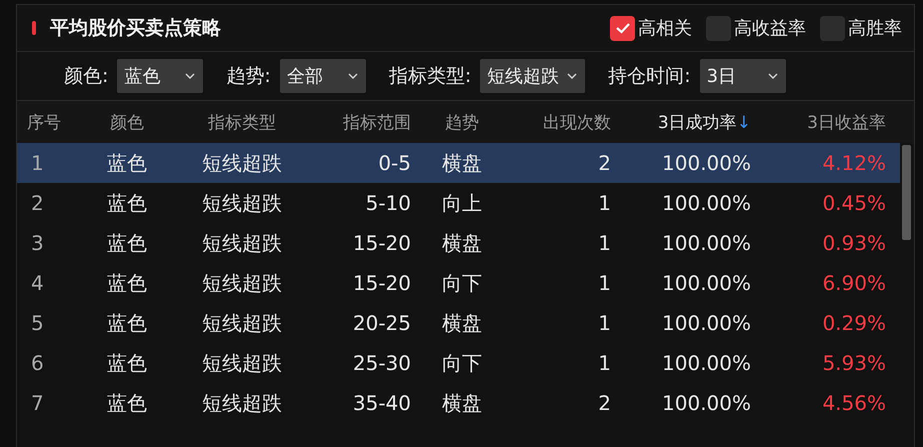  Describe the element at coordinates (135, 28) in the screenshot. I see `panel-title: 平均股价买卖点策略` at that location.